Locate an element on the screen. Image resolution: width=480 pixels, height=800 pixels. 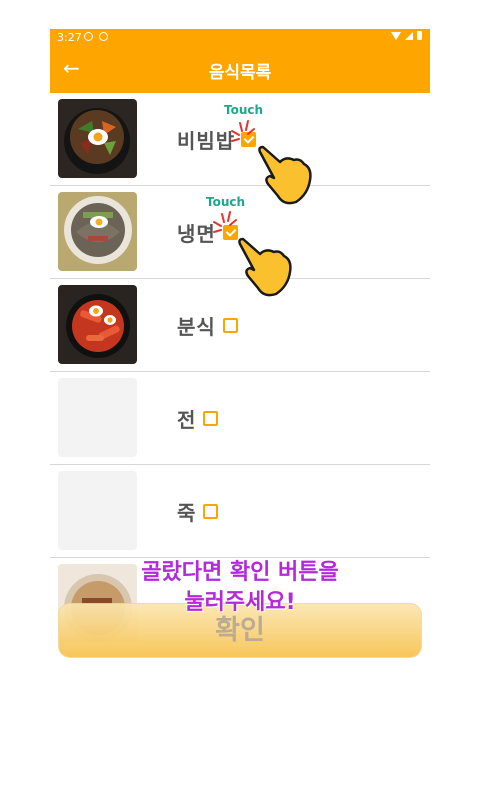
instruction-line-1: 골랐다면 확인 버튼을 is located at coordinates (240, 572).